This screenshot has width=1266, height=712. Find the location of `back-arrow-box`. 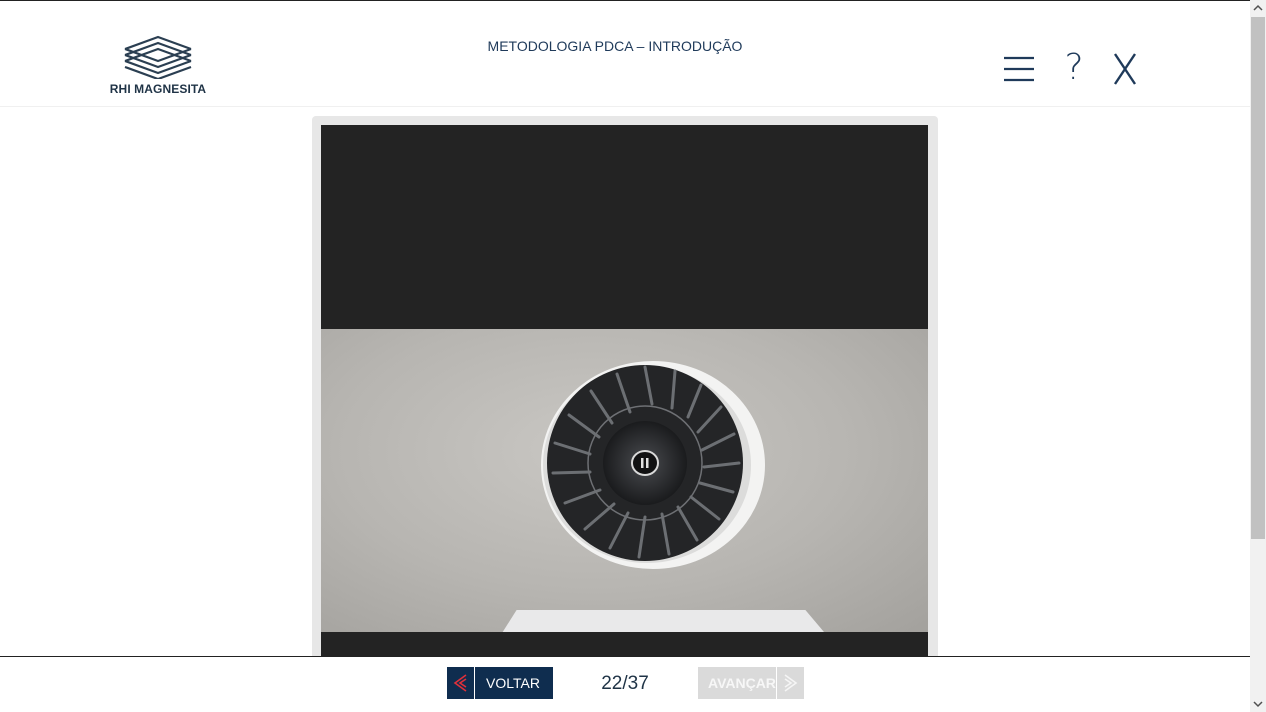

back-arrow-box is located at coordinates (461, 683).